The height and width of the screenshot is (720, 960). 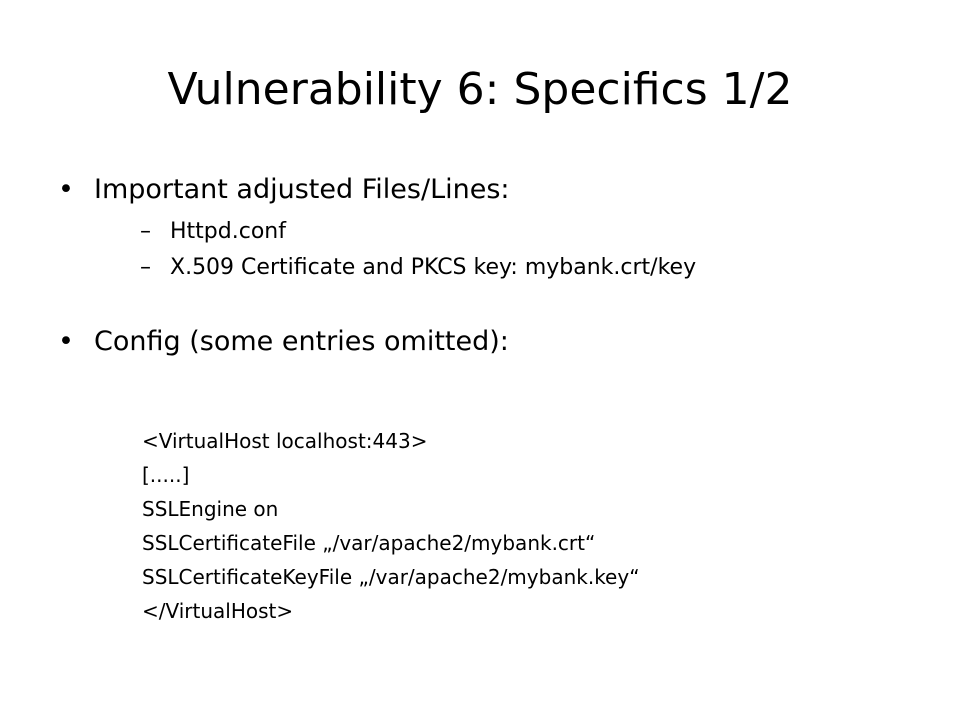 I want to click on sub-item-httpd: – Httpd.conf, so click(x=539, y=232).